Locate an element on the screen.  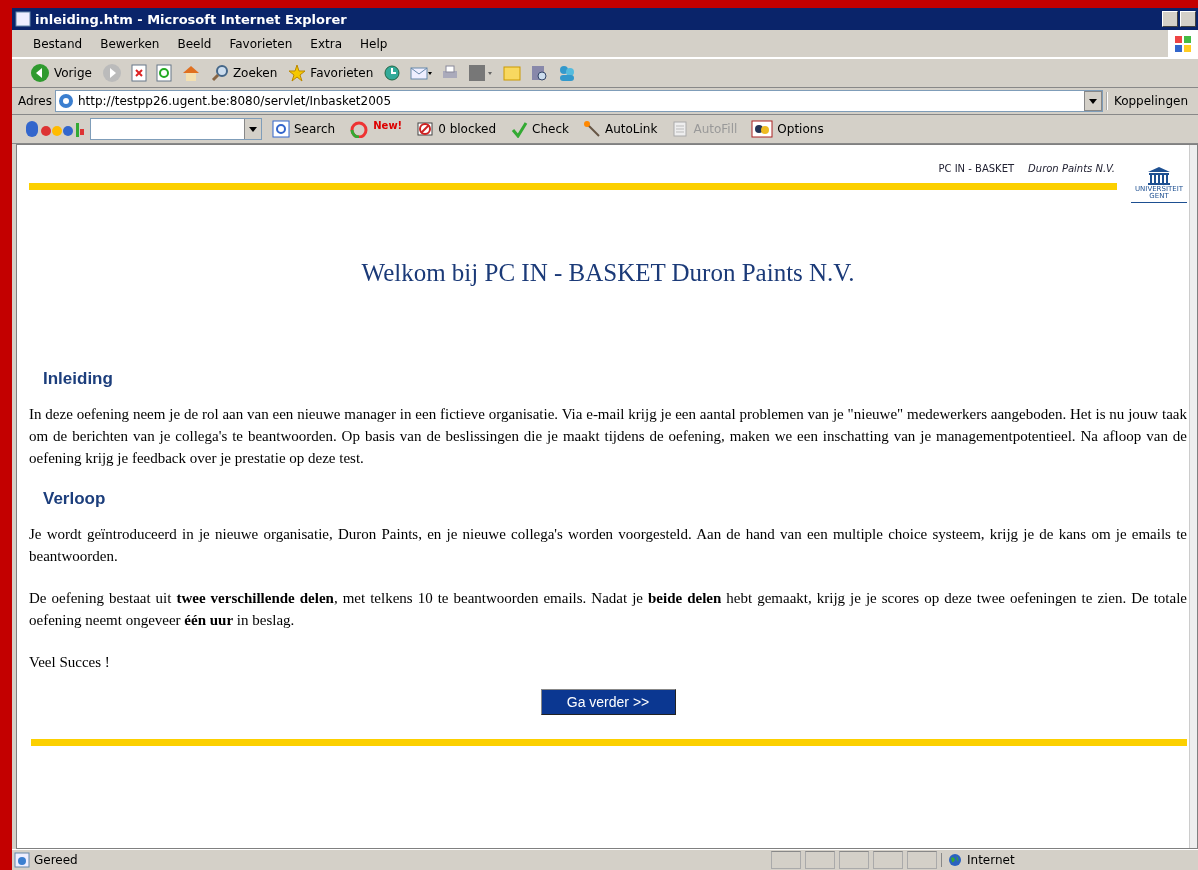
google-logo is located at coordinates (55, 129).